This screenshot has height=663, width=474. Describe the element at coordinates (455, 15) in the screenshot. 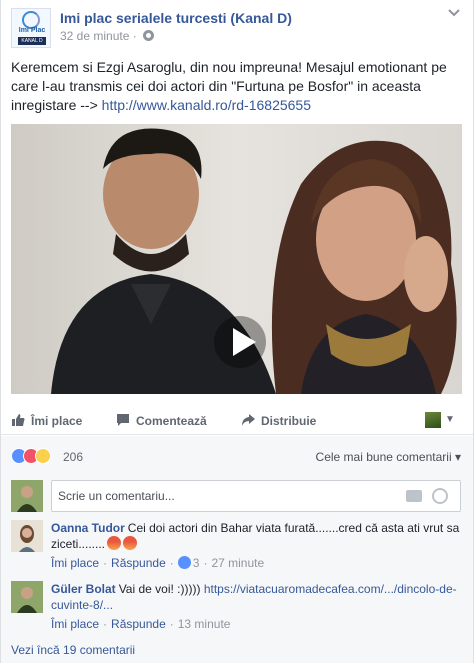

I see `chevron-down-icon` at that location.